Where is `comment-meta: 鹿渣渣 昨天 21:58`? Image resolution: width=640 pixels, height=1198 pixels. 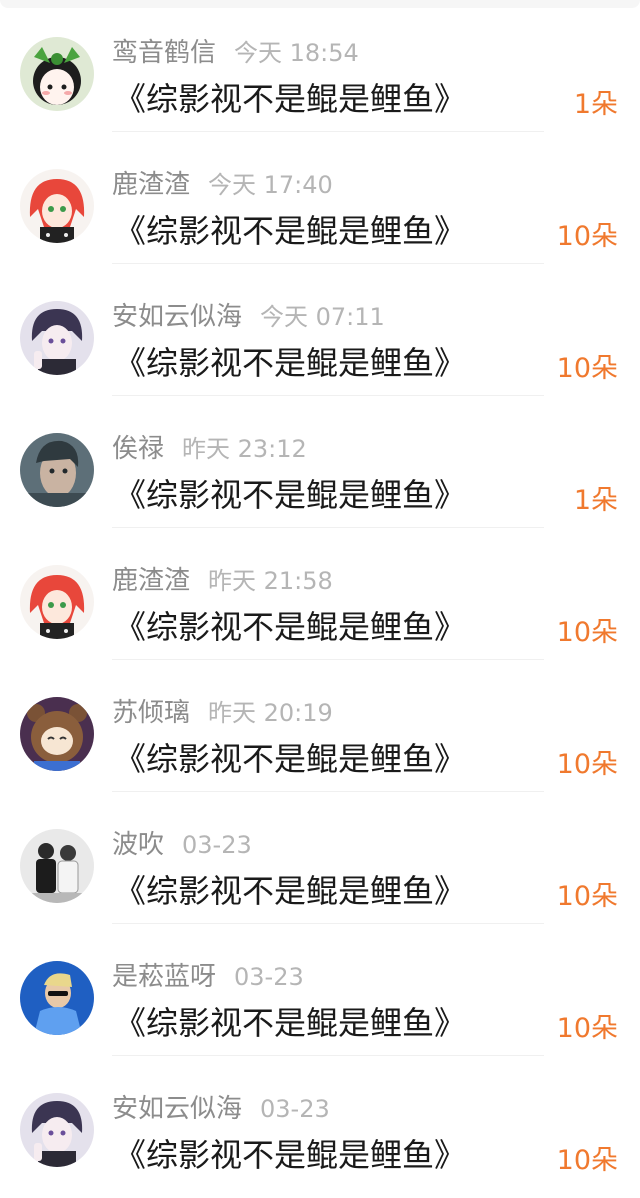 comment-meta: 鹿渣渣 昨天 21:58 is located at coordinates (222, 578).